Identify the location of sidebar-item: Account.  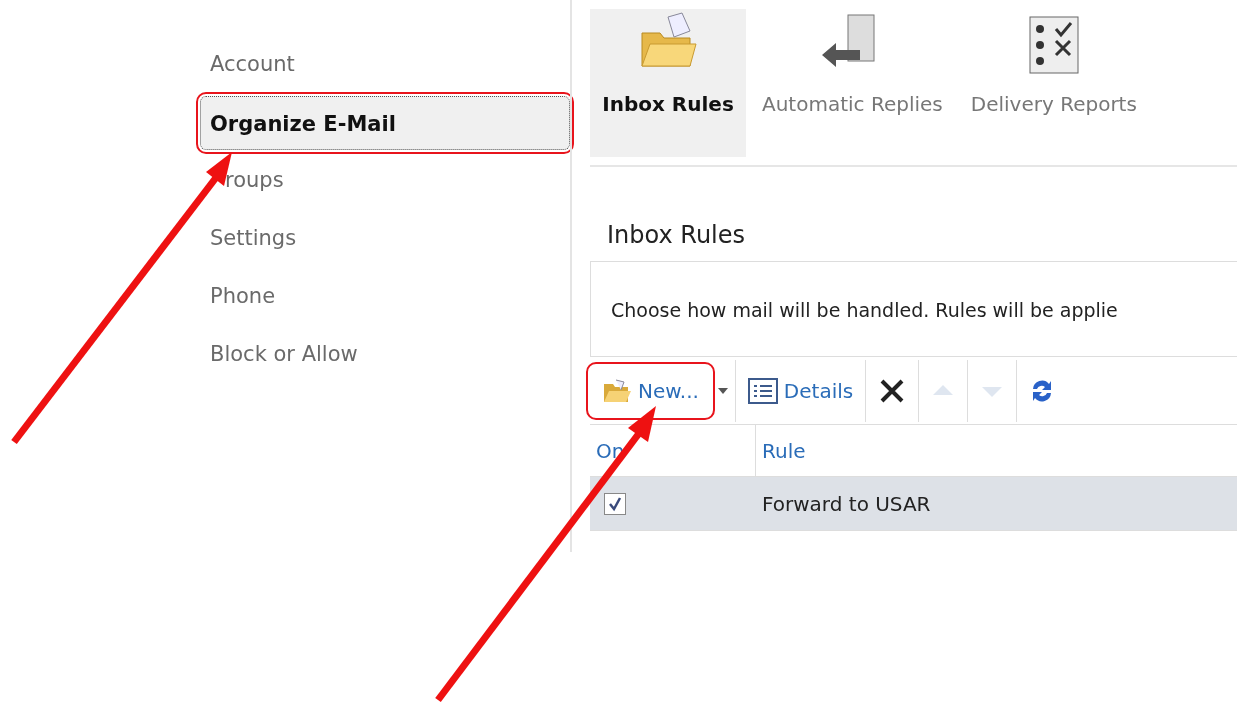
(385, 65).